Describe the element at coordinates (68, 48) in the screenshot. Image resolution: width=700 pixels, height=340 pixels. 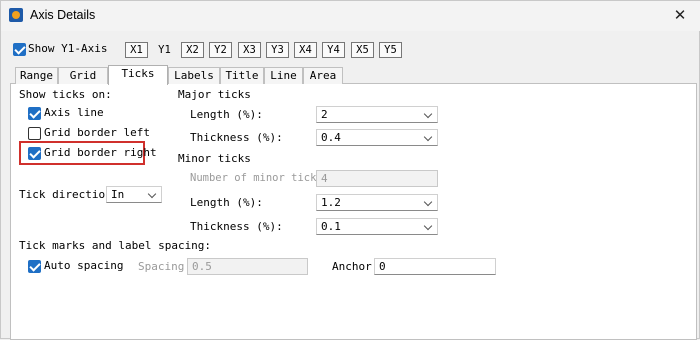
I see `show-axis-label: Show Y1-Axis` at that location.